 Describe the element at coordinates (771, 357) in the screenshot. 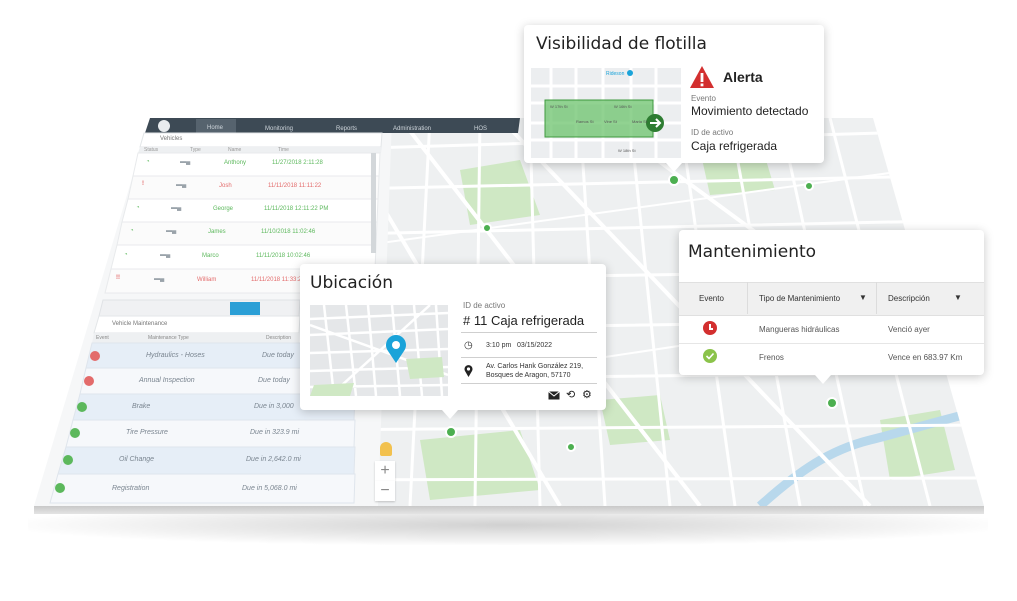

I see `maintenance-type: Frenos` at that location.